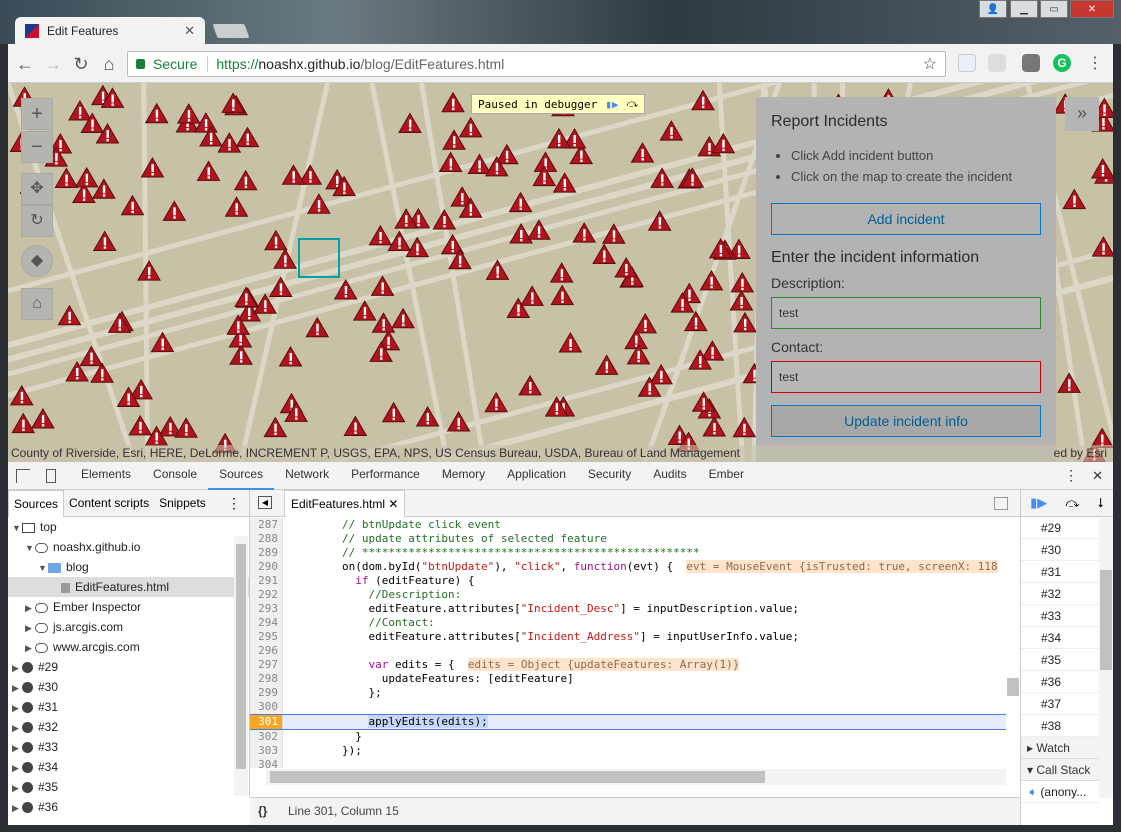  I want to click on device-toolbar-icon, so click(51, 475).